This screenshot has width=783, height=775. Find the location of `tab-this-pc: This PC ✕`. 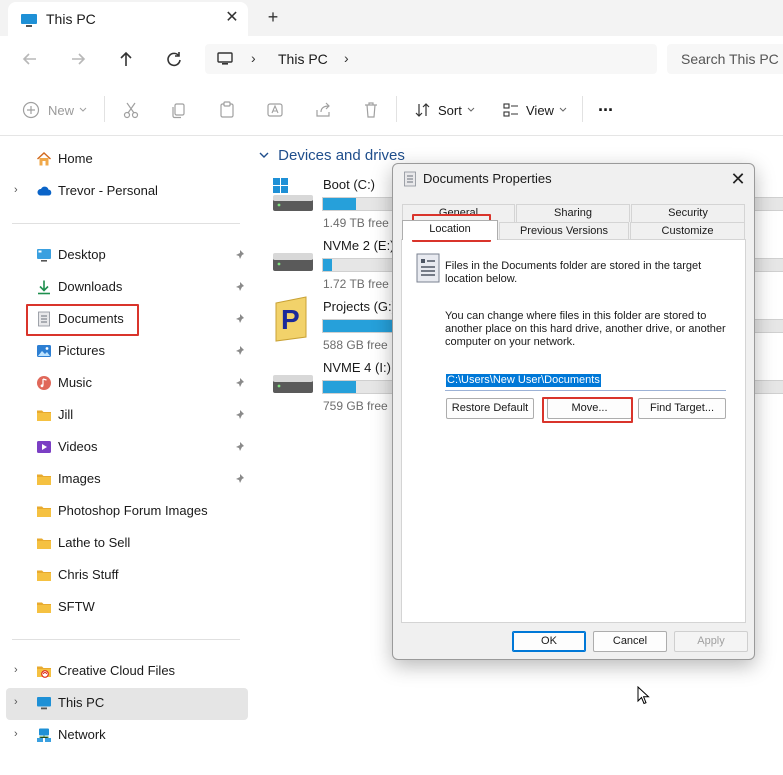

tab-this-pc: This PC ✕ is located at coordinates (128, 19).